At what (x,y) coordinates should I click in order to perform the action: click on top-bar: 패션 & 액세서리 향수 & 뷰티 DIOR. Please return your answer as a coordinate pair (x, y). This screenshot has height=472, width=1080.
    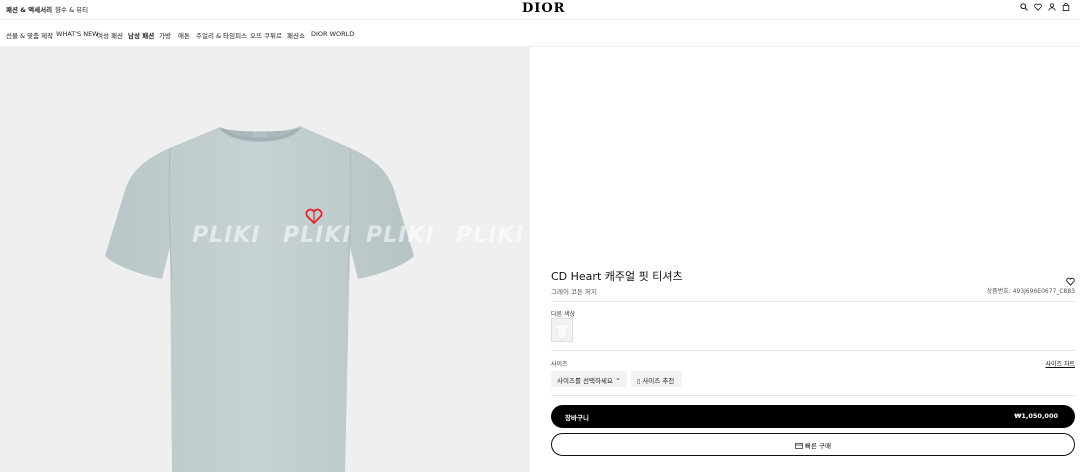
    Looking at the image, I should click on (540, 10).